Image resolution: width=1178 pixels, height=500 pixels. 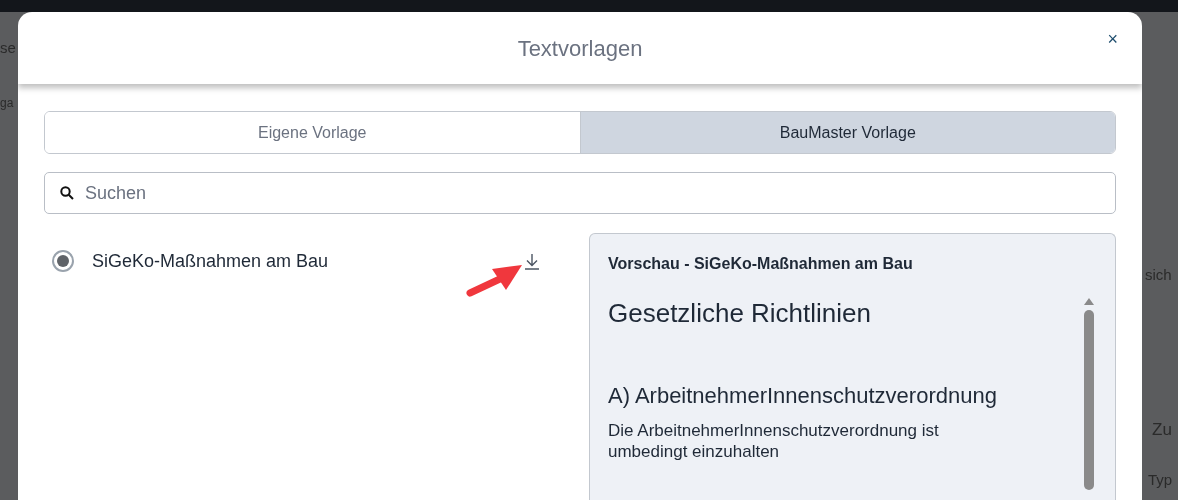 I want to click on scroll-up-icon, so click(x=1089, y=301).